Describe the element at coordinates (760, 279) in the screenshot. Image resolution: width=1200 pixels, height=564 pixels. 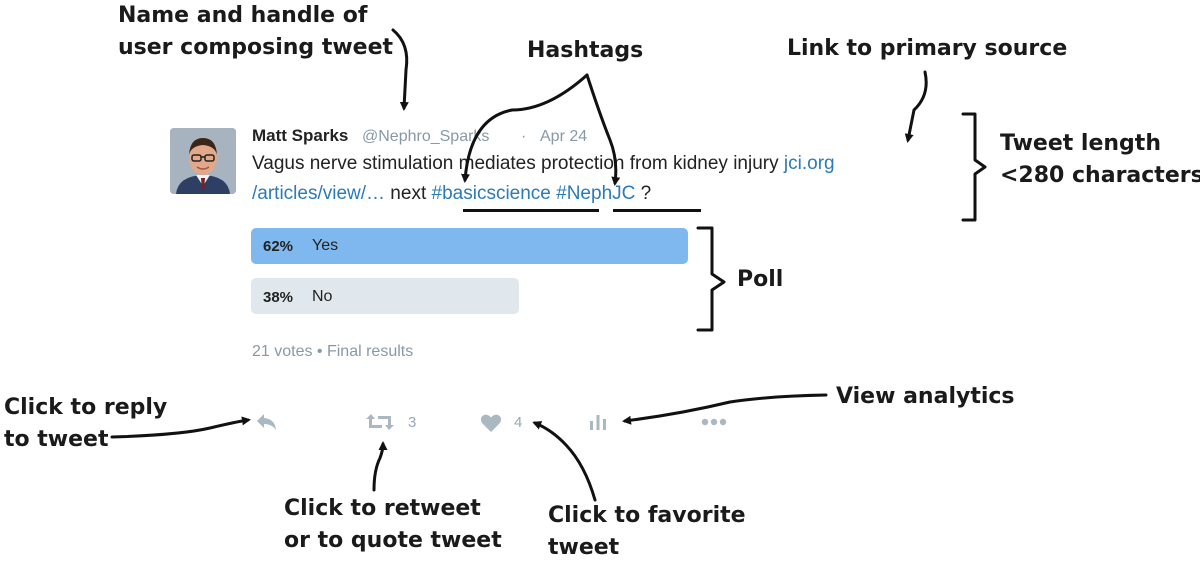
I see `annotation-poll: Poll` at that location.